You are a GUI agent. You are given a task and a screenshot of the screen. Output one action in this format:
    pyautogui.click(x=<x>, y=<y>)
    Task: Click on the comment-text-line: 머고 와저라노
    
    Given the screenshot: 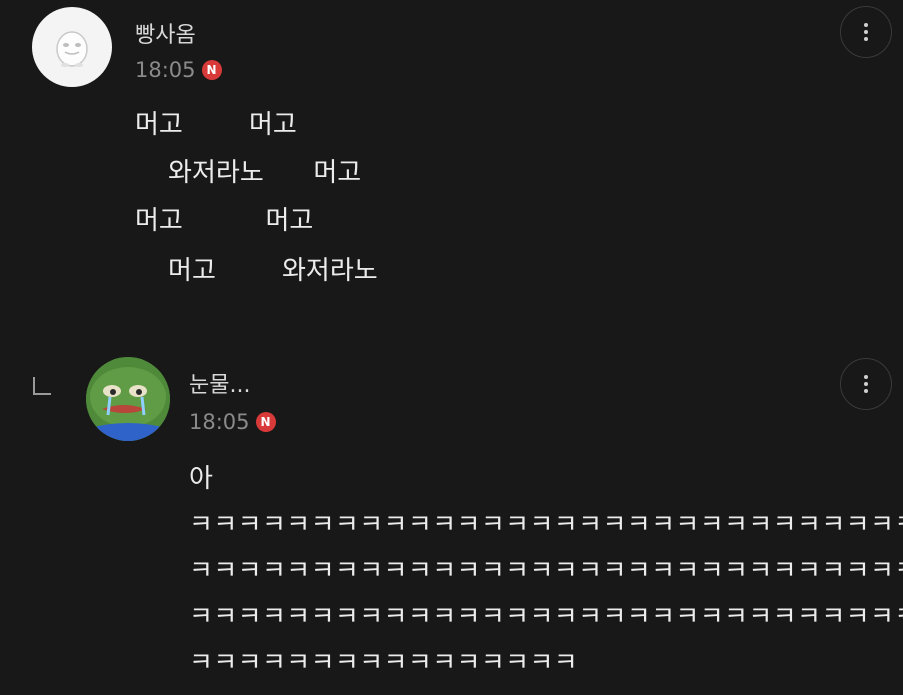 What is the action you would take?
    pyautogui.click(x=256, y=271)
    